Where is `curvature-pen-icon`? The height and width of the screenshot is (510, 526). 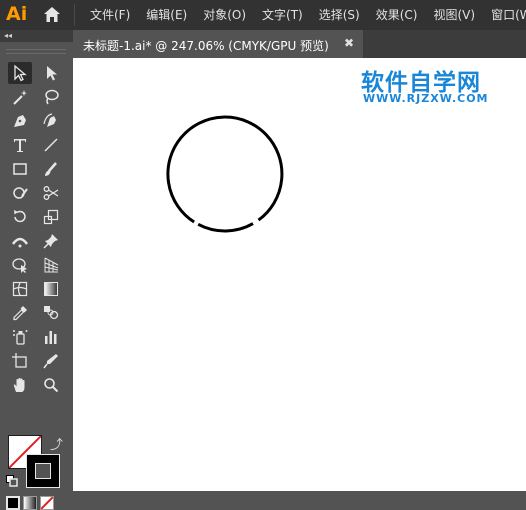 curvature-pen-icon is located at coordinates (49, 120).